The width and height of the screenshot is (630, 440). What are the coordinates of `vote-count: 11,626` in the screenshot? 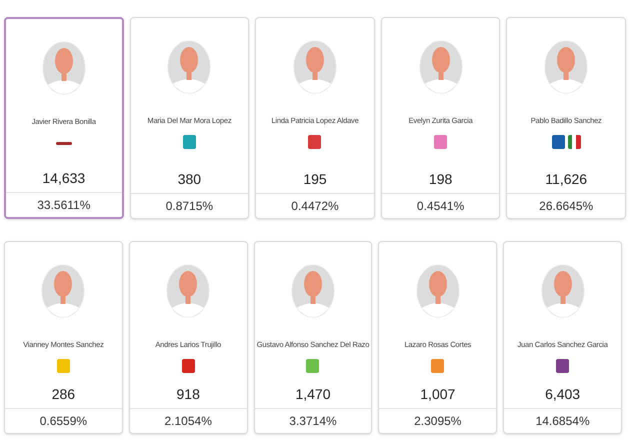 It's located at (566, 179).